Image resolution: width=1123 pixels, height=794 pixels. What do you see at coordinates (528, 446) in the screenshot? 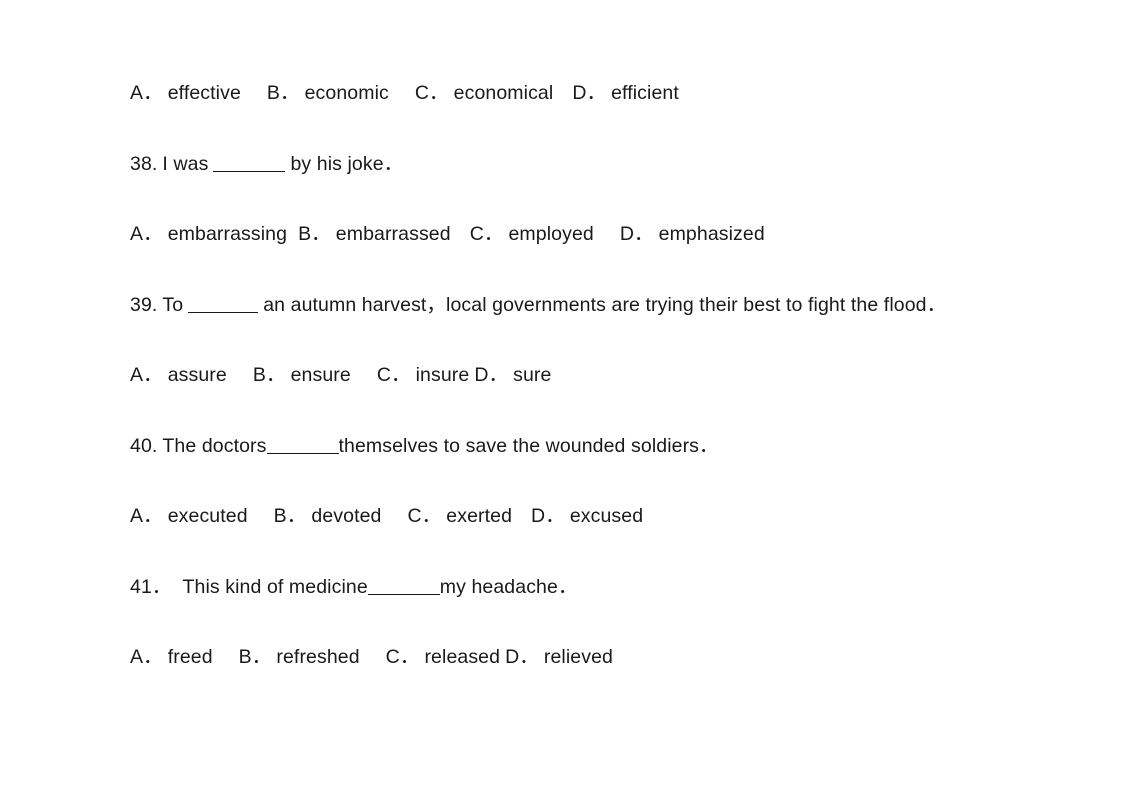
I see `question-text-after: themselves to save the wounded soldiers．` at bounding box center [528, 446].